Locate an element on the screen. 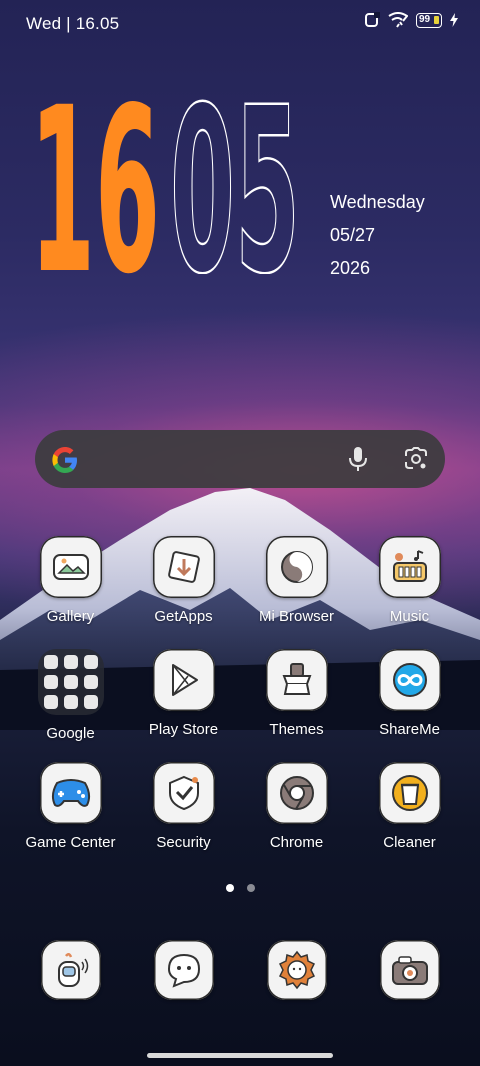  dock-settings is located at coordinates (296, 970).